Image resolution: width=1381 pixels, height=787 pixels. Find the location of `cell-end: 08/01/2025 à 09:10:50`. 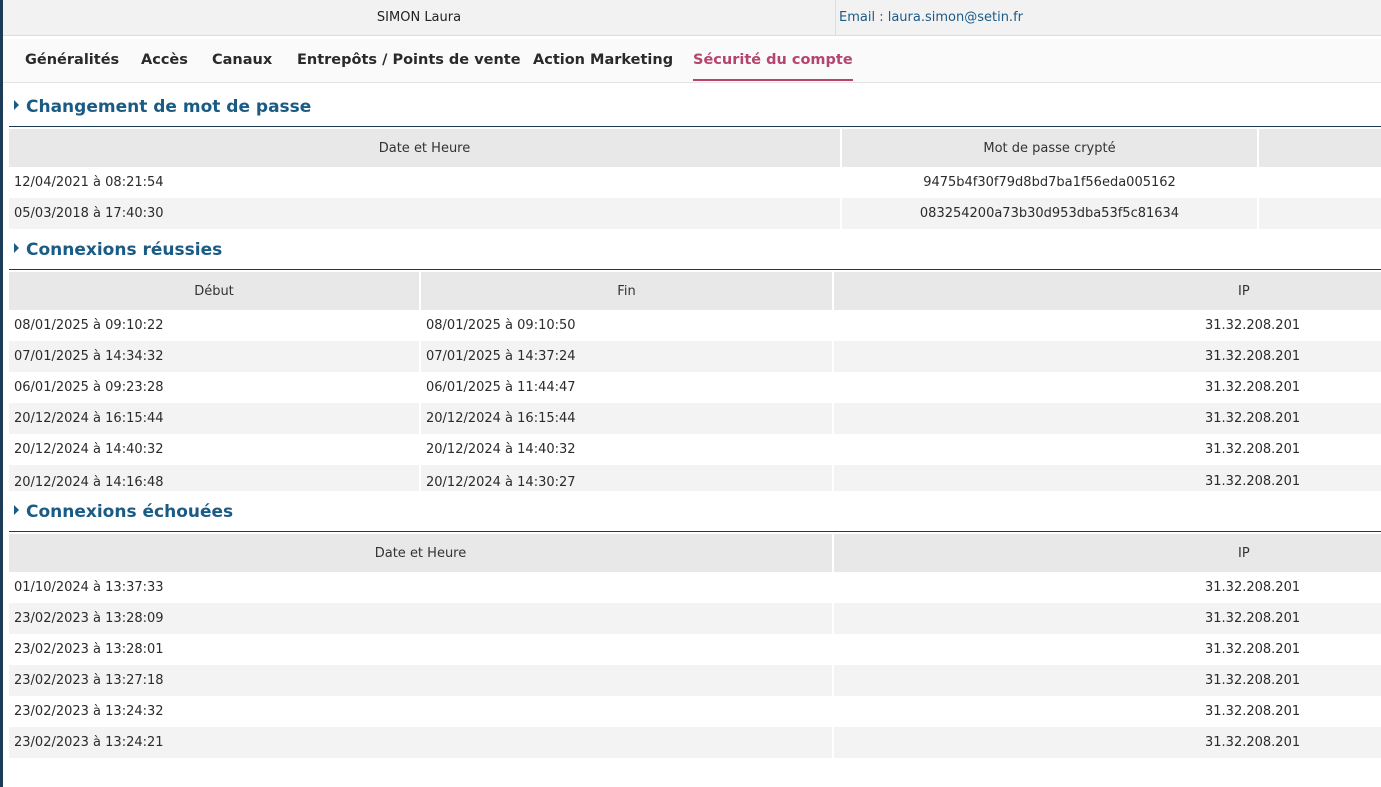

cell-end: 08/01/2025 à 09:10:50 is located at coordinates (627, 325).